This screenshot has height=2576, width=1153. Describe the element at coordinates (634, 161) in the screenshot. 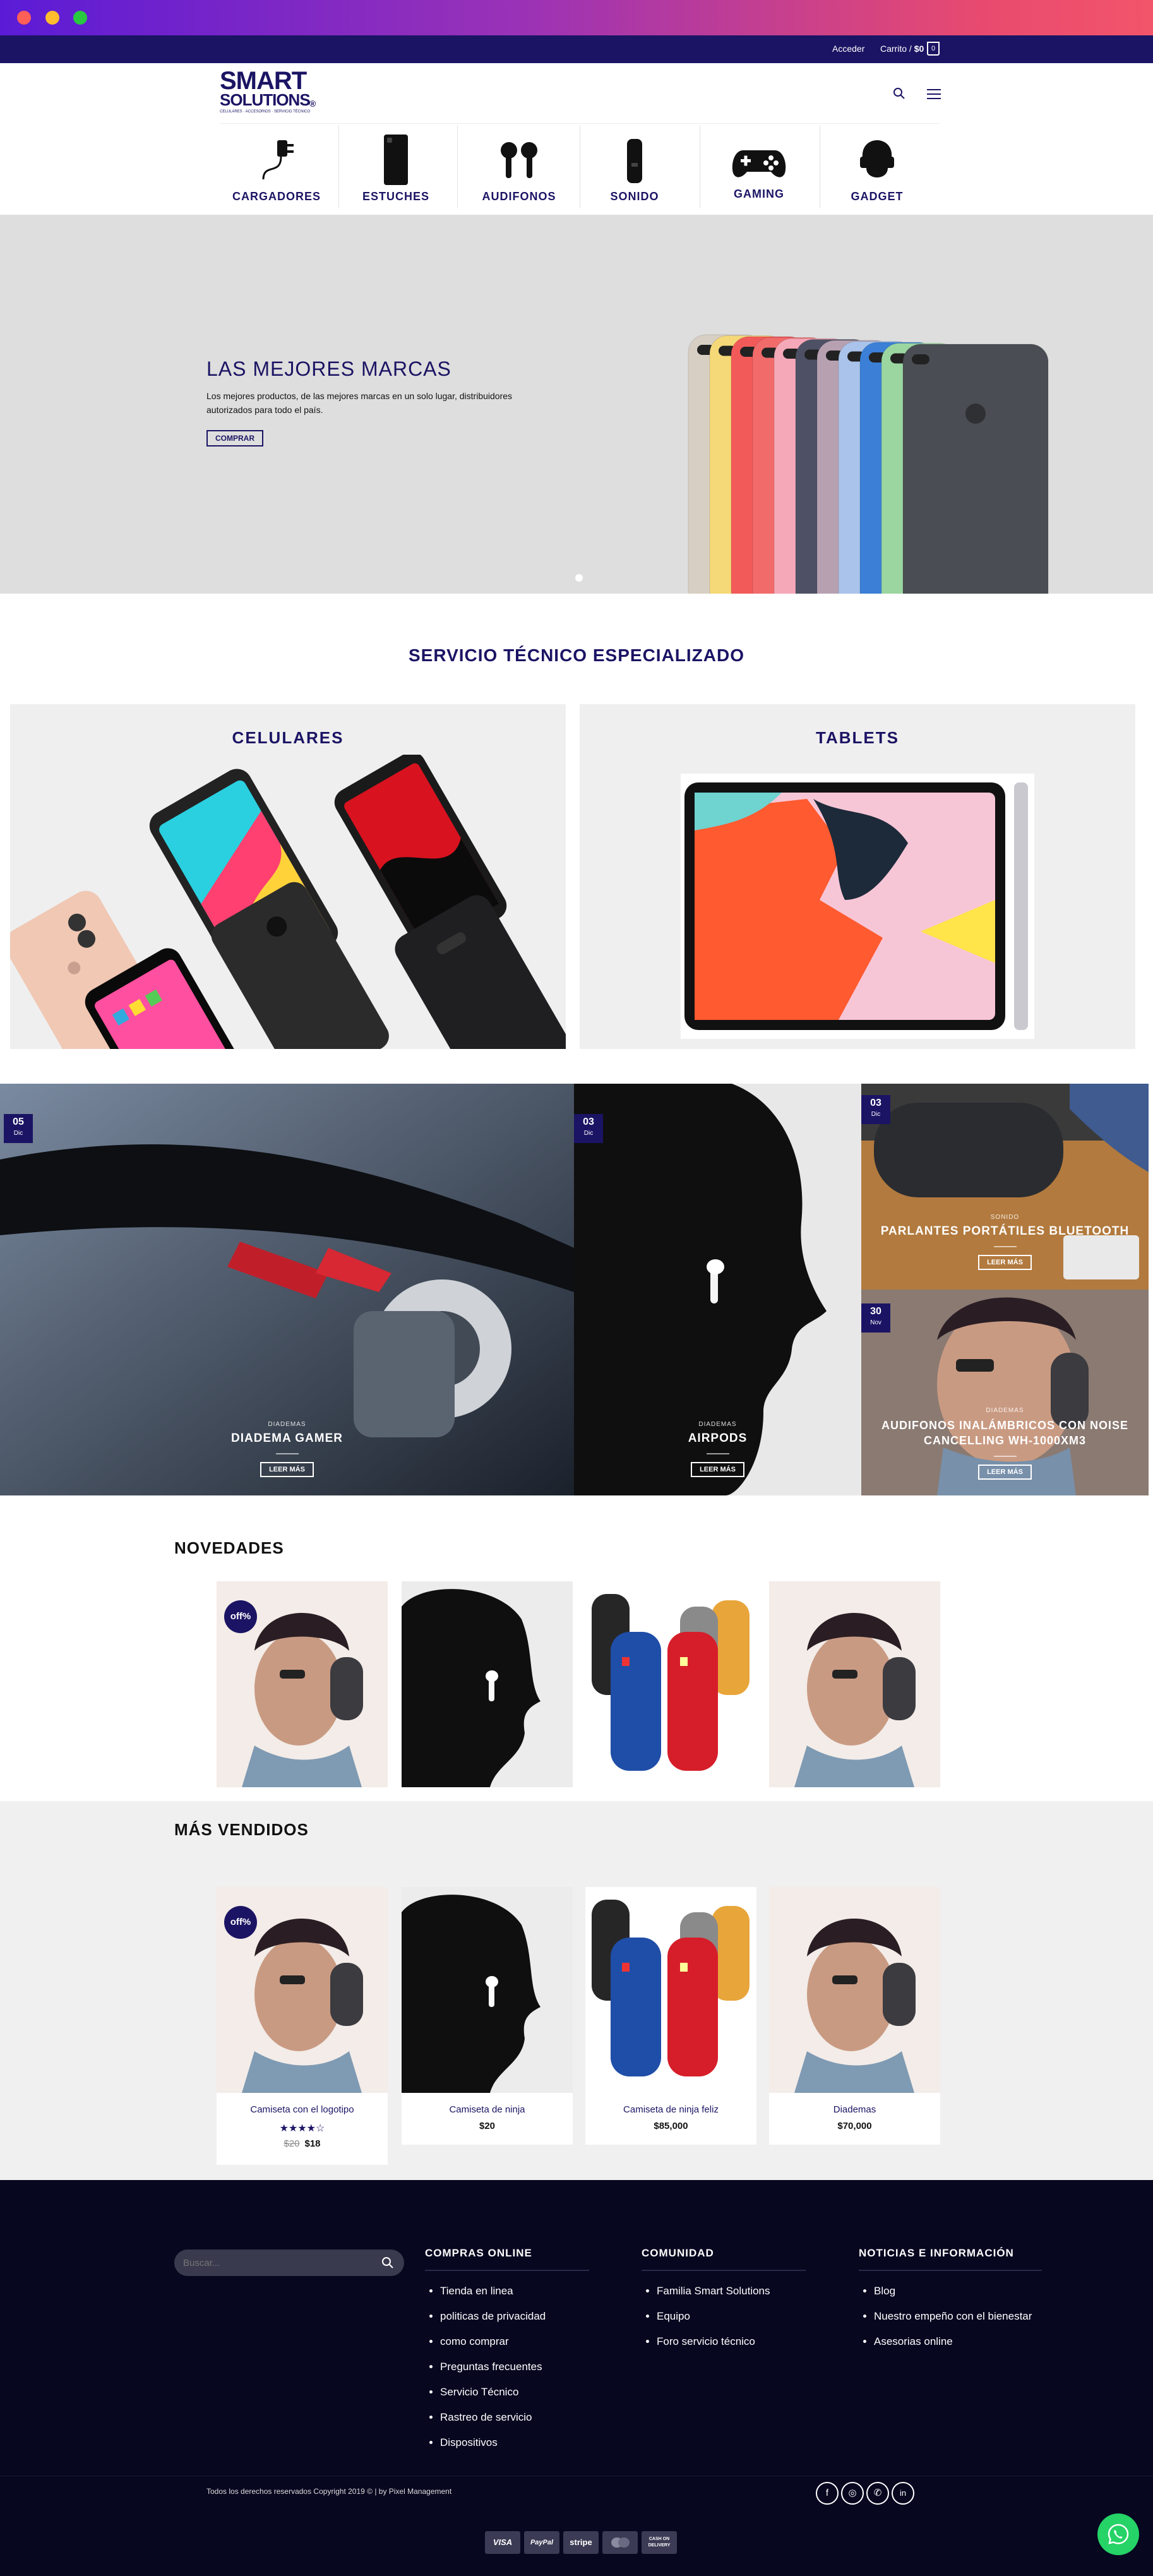

I see `speaker-icon` at that location.